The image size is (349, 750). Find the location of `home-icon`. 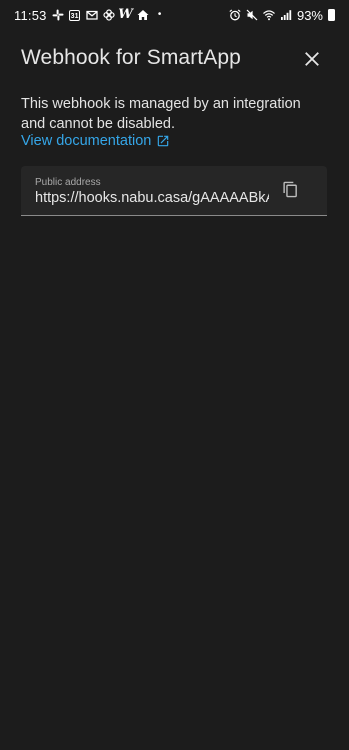

home-icon is located at coordinates (143, 15).